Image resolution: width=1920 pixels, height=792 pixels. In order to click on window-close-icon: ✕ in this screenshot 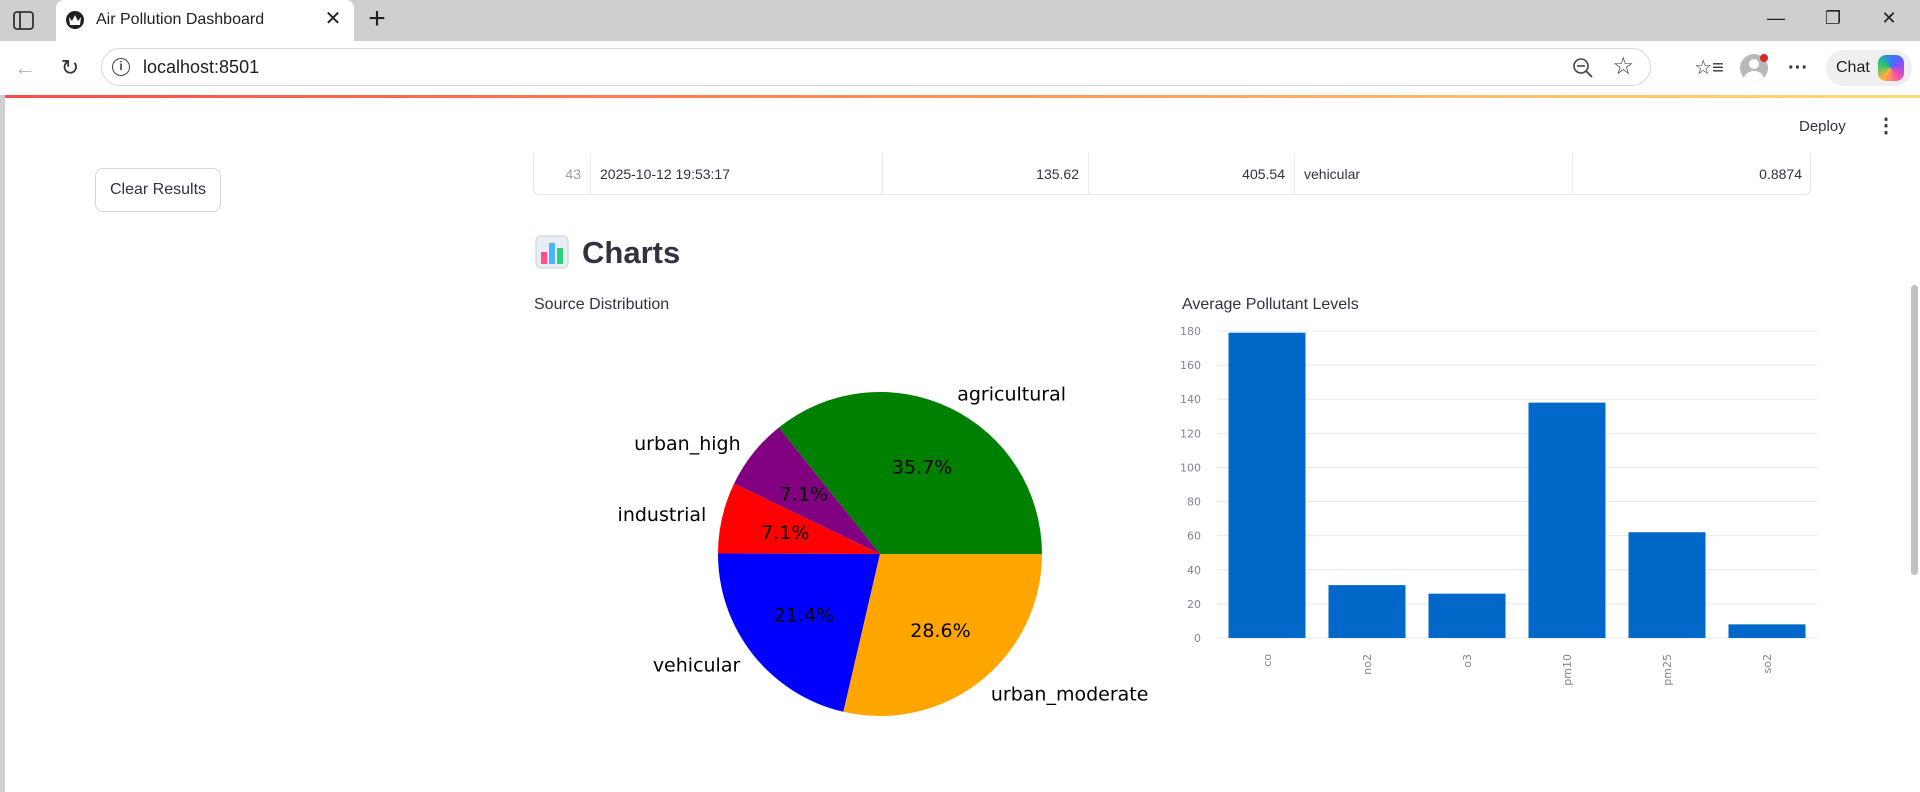, I will do `click(1889, 20)`.